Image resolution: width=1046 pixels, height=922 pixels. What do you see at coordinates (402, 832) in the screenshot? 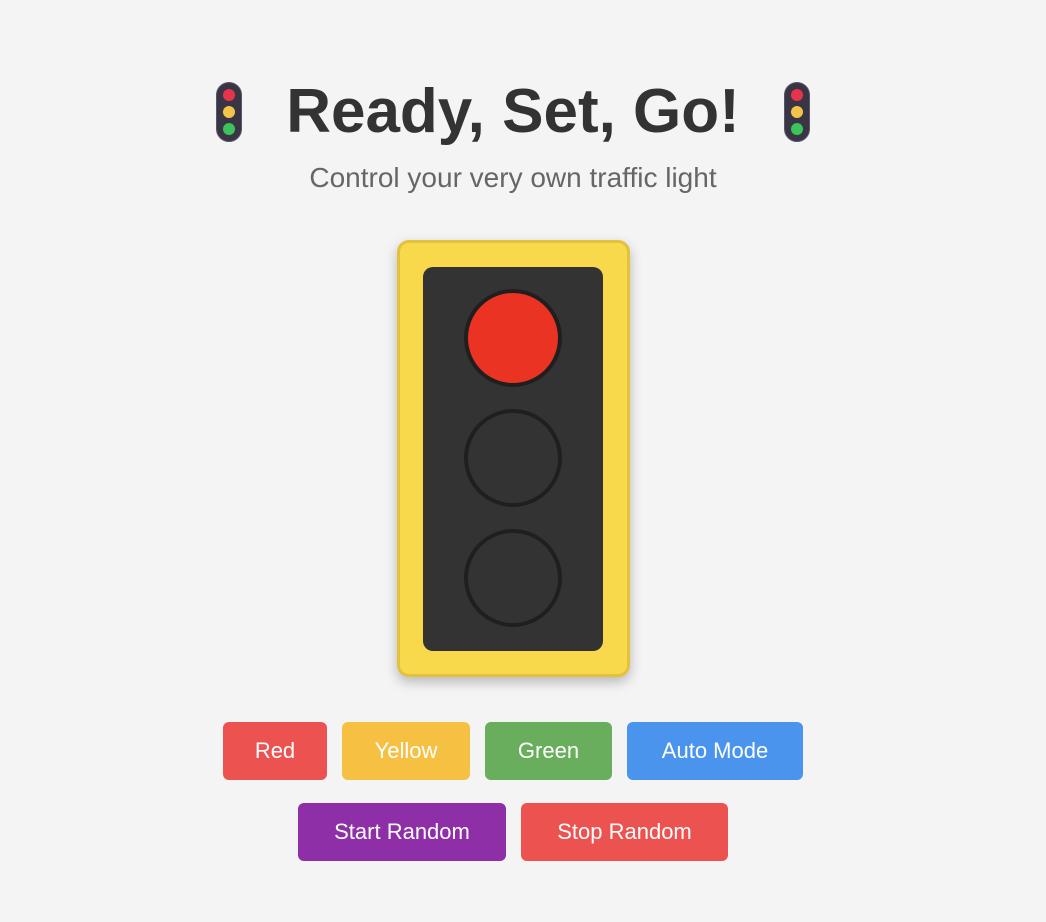
I see `start-random-button: Start Random` at bounding box center [402, 832].